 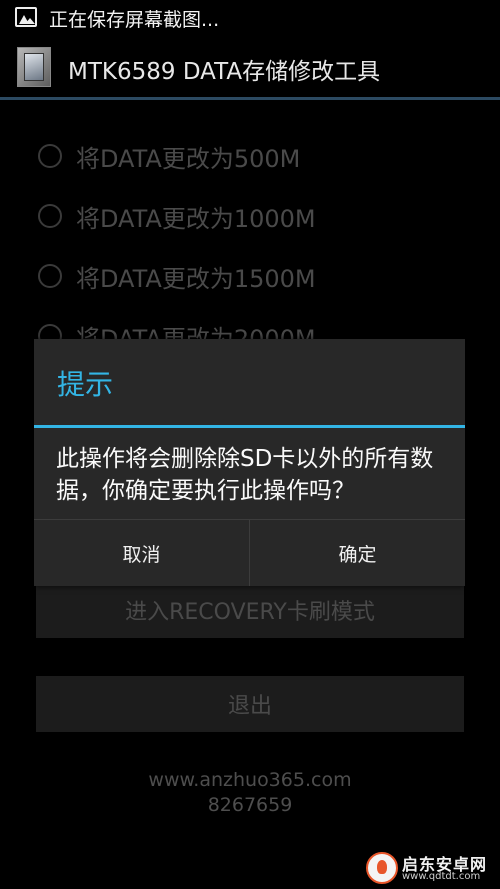 I want to click on option-label: 将DATA更改为500M, so click(x=188, y=158).